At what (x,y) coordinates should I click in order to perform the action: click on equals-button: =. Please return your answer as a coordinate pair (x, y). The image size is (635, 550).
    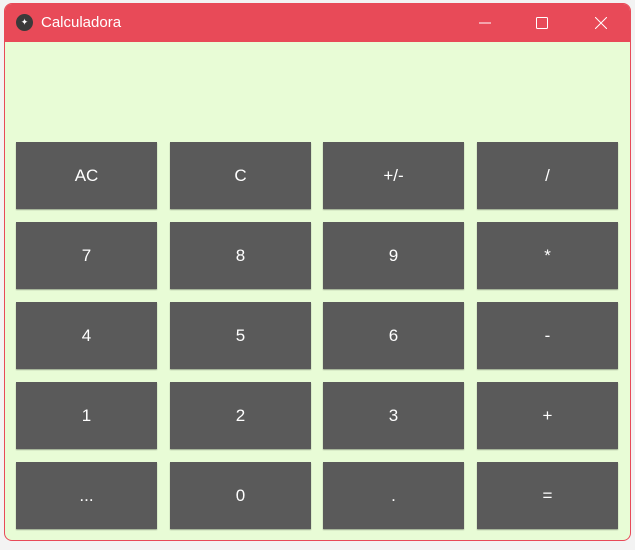
    Looking at the image, I should click on (547, 495).